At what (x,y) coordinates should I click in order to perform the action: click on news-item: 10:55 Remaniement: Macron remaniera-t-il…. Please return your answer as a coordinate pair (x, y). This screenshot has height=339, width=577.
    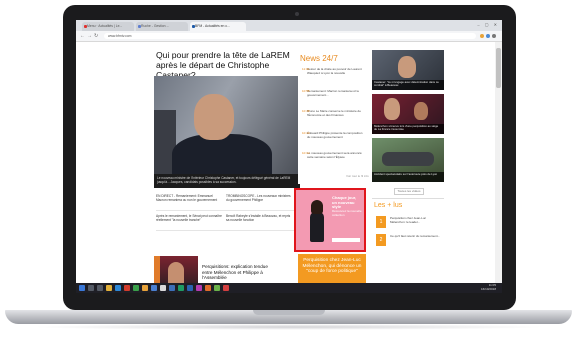
    Looking at the image, I should click on (334, 93).